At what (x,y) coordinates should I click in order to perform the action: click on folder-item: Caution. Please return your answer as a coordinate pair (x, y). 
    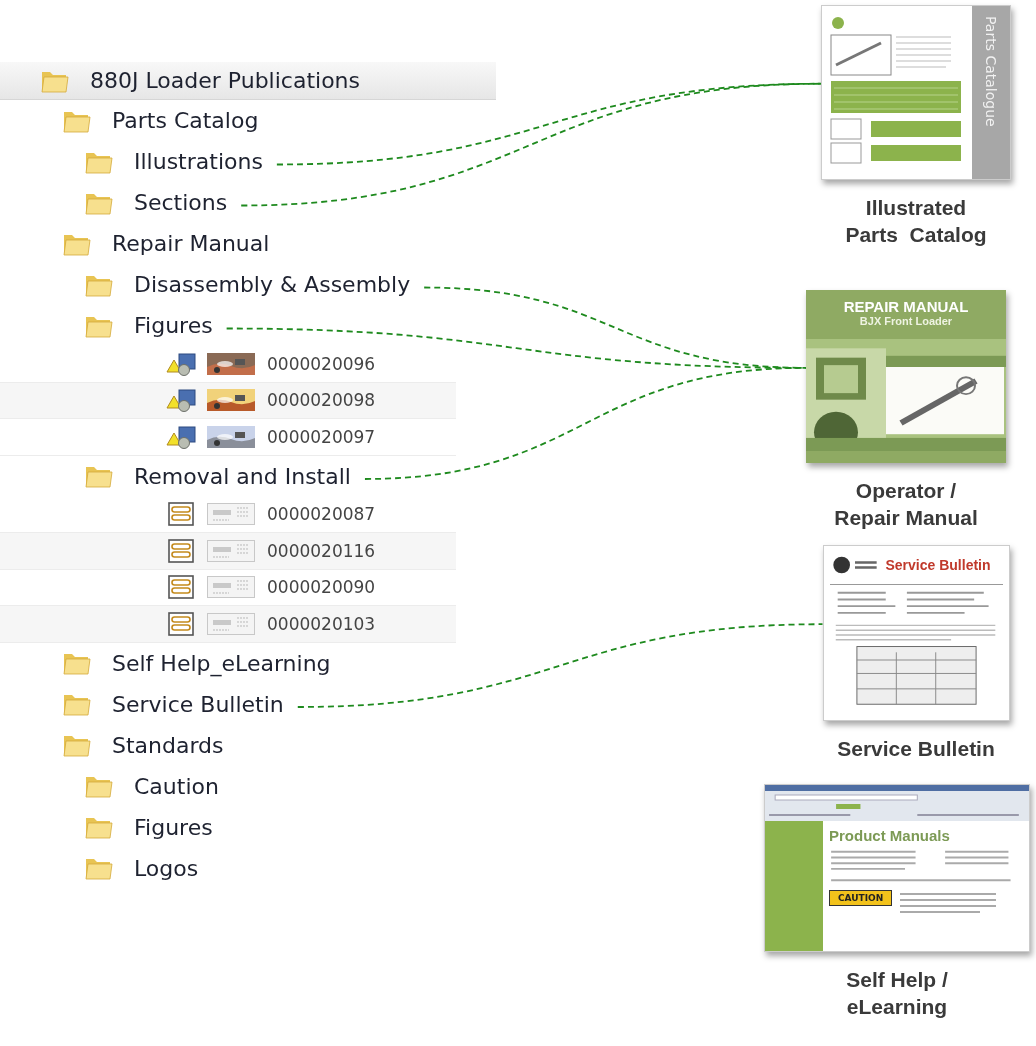
    Looking at the image, I should click on (248, 786).